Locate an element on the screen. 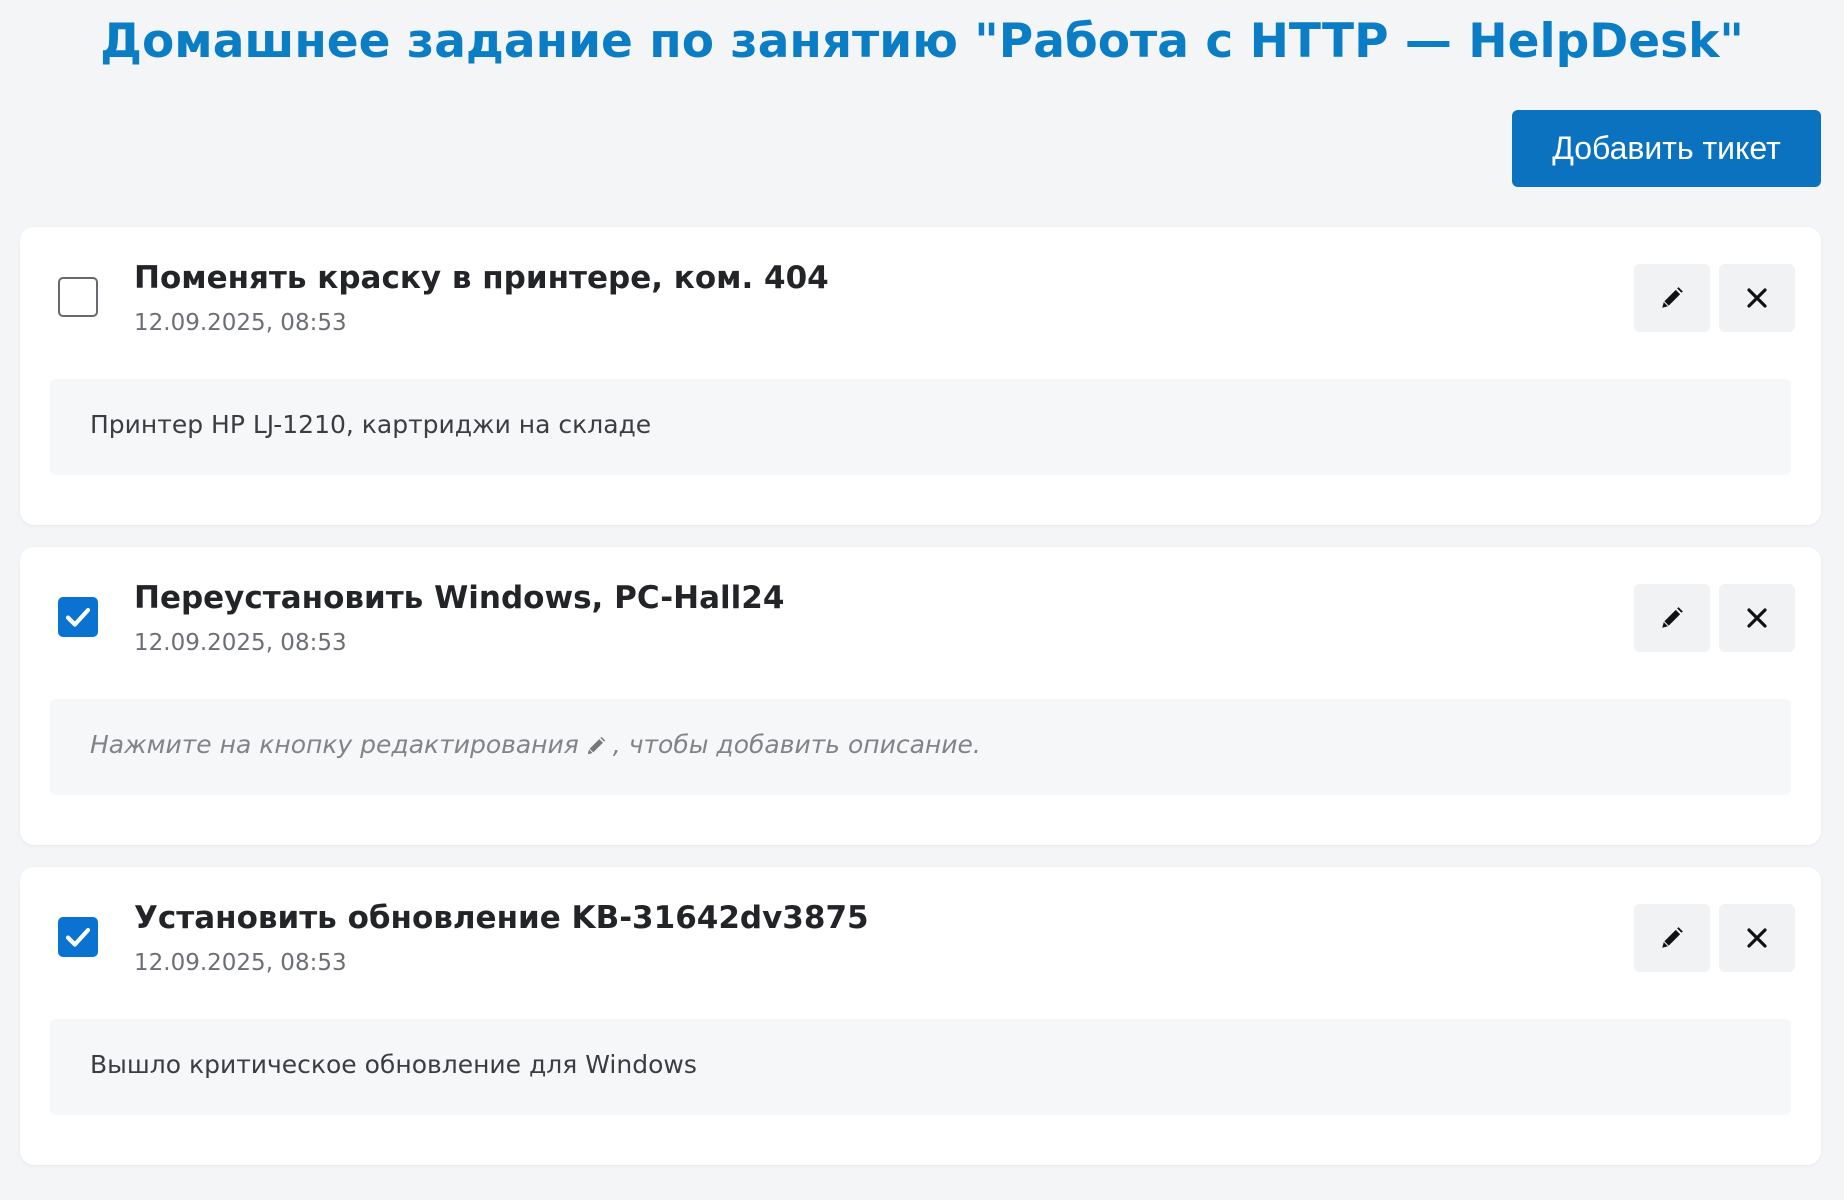 This screenshot has height=1200, width=1844. ticket-description-text: Вышло критическое обновление для Windows is located at coordinates (393, 1064).